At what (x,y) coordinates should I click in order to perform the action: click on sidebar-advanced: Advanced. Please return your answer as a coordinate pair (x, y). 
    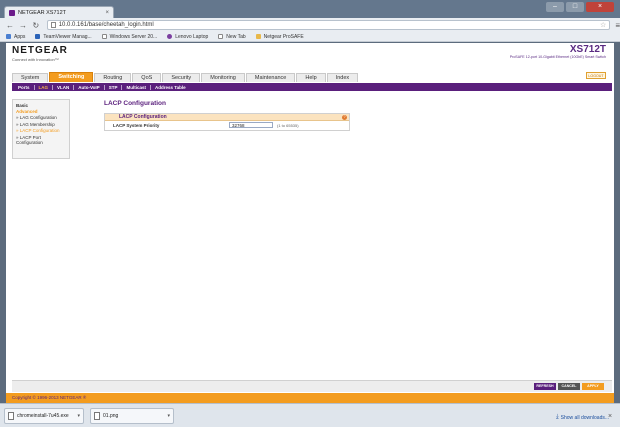
    Looking at the image, I should click on (41, 111).